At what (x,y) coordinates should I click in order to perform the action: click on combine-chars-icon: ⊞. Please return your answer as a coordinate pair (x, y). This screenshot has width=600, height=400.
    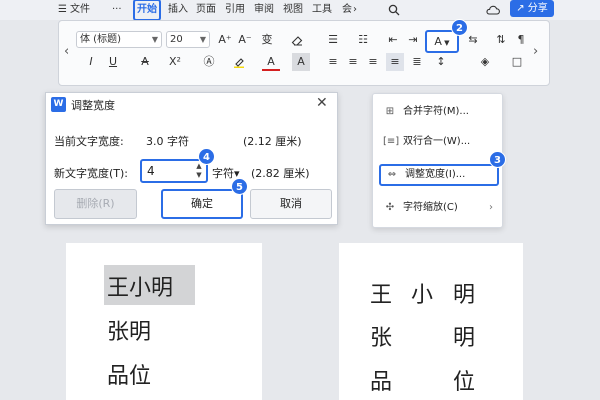
    Looking at the image, I should click on (390, 111).